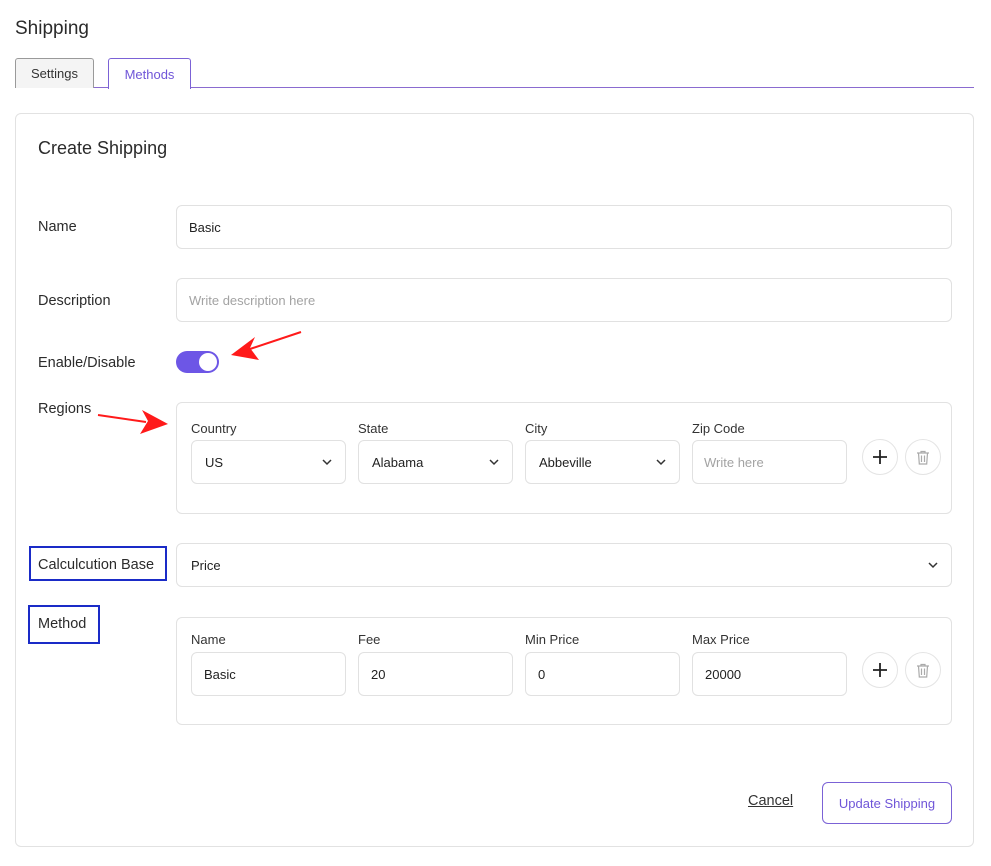 This screenshot has height=866, width=991. What do you see at coordinates (54, 73) in the screenshot?
I see `tab-settings: Settings` at bounding box center [54, 73].